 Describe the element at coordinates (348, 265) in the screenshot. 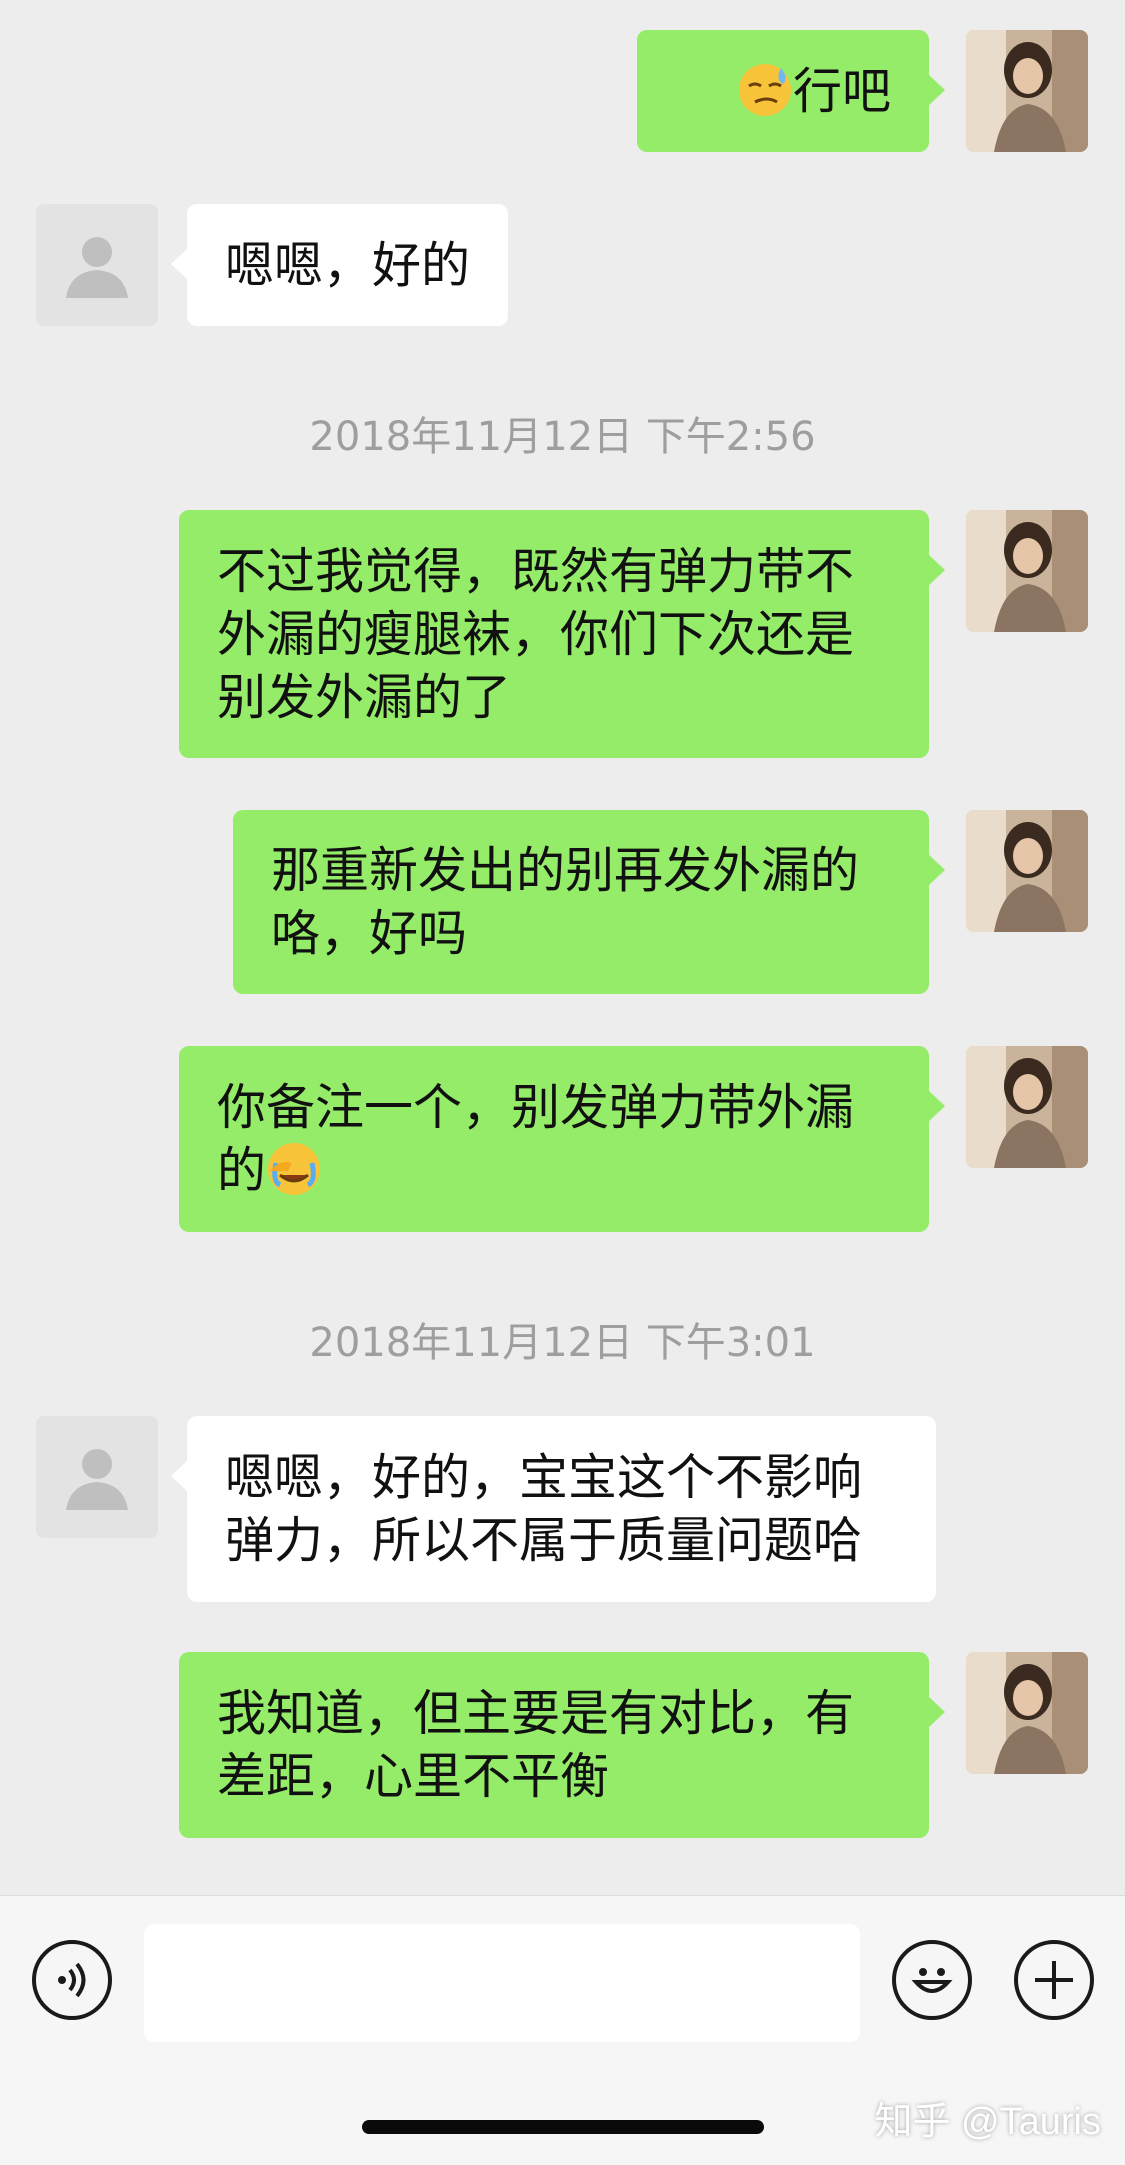

I see `message-text: 嗯嗯，好的` at that location.